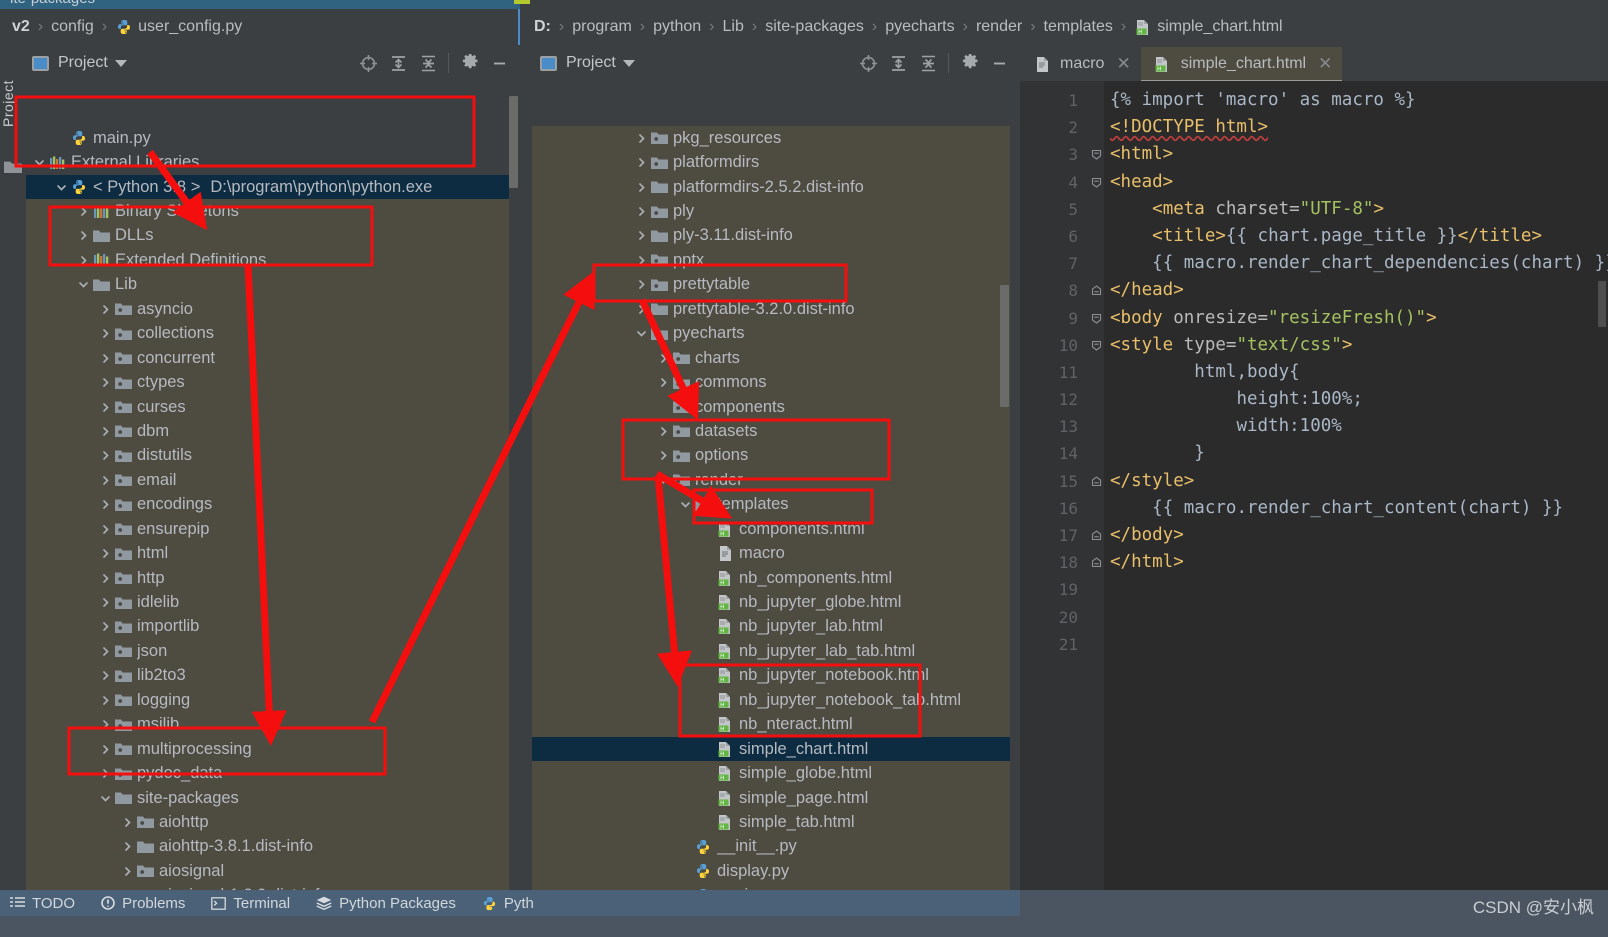  Describe the element at coordinates (386, 903) in the screenshot. I see `statusbar-item: Python Packages` at that location.